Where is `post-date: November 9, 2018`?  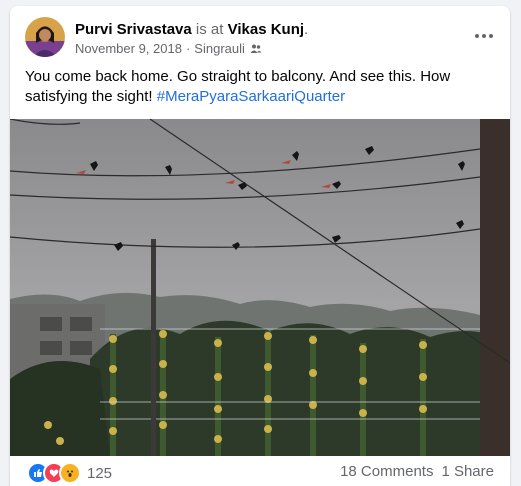 post-date: November 9, 2018 is located at coordinates (128, 49).